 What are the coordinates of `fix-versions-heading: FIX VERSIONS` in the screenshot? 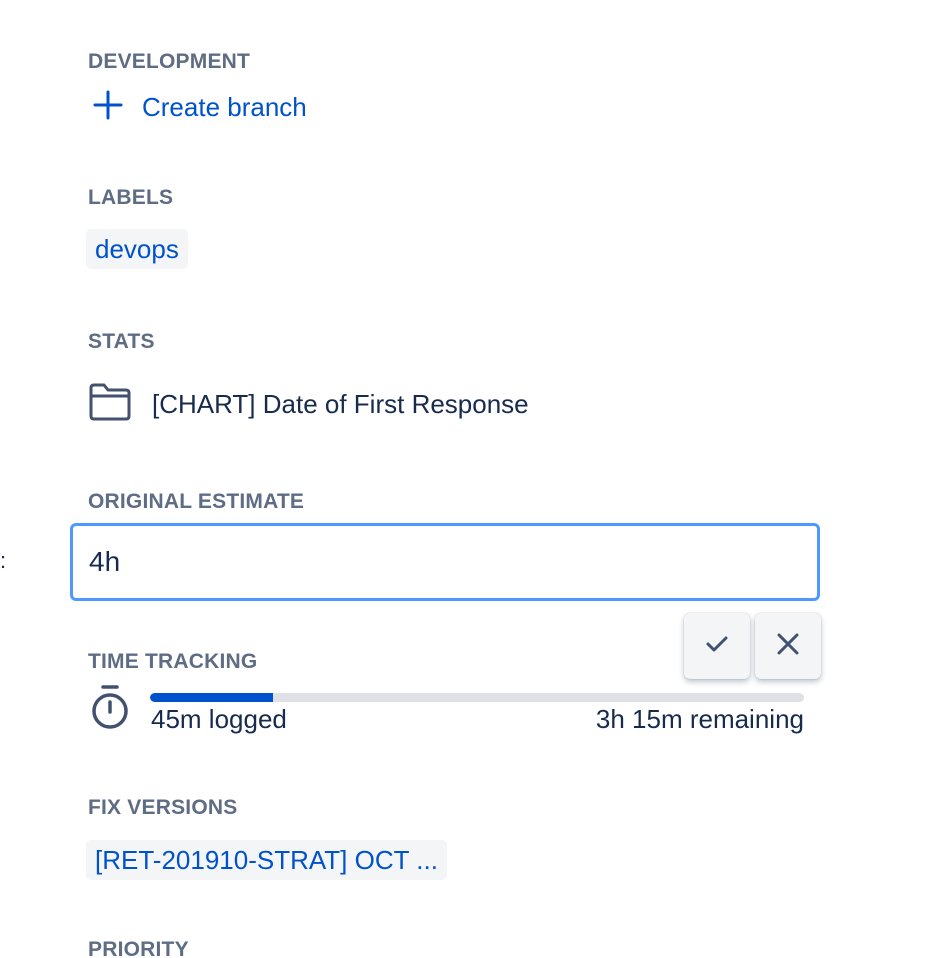 It's located at (163, 807).